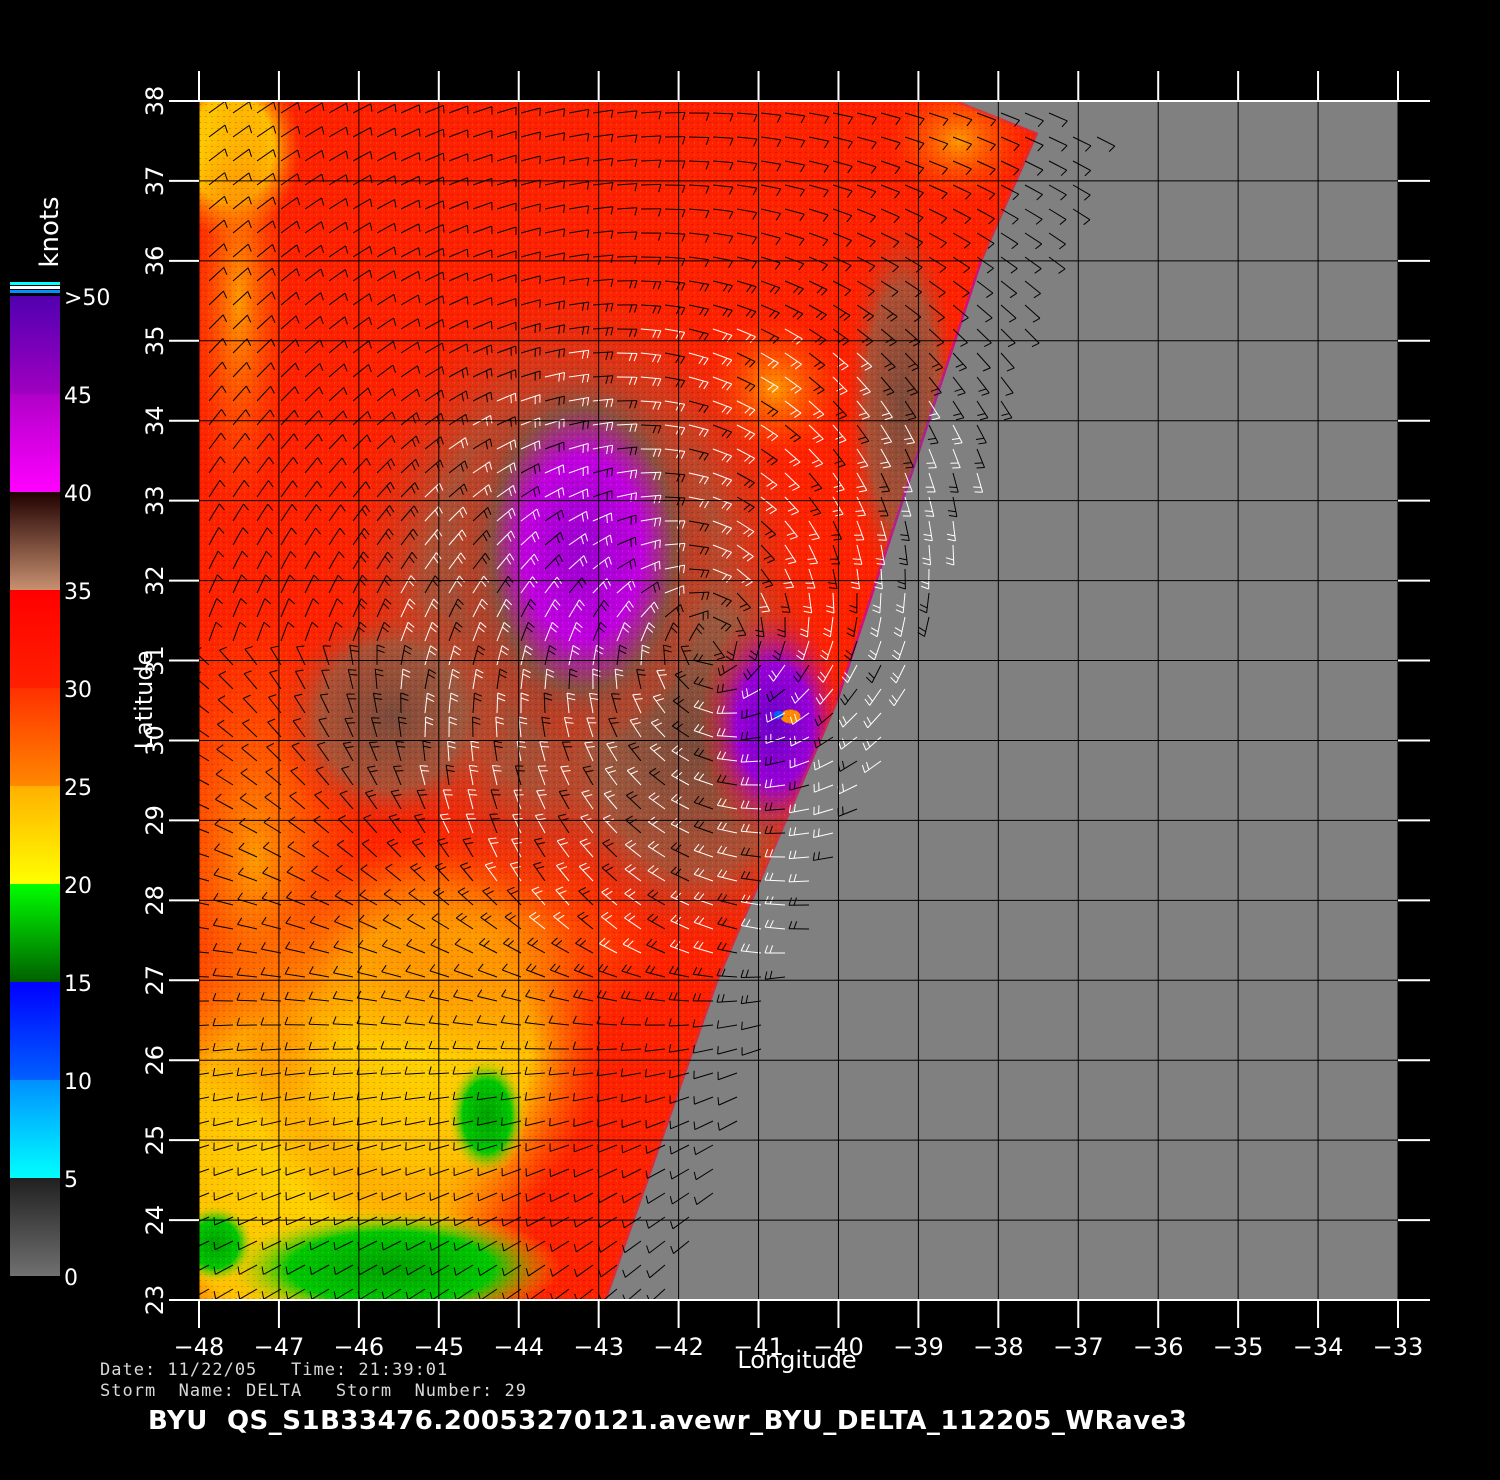 The image size is (1500, 1480). Describe the element at coordinates (918, 1347) in the screenshot. I see `lon-tick-label: −39` at that location.